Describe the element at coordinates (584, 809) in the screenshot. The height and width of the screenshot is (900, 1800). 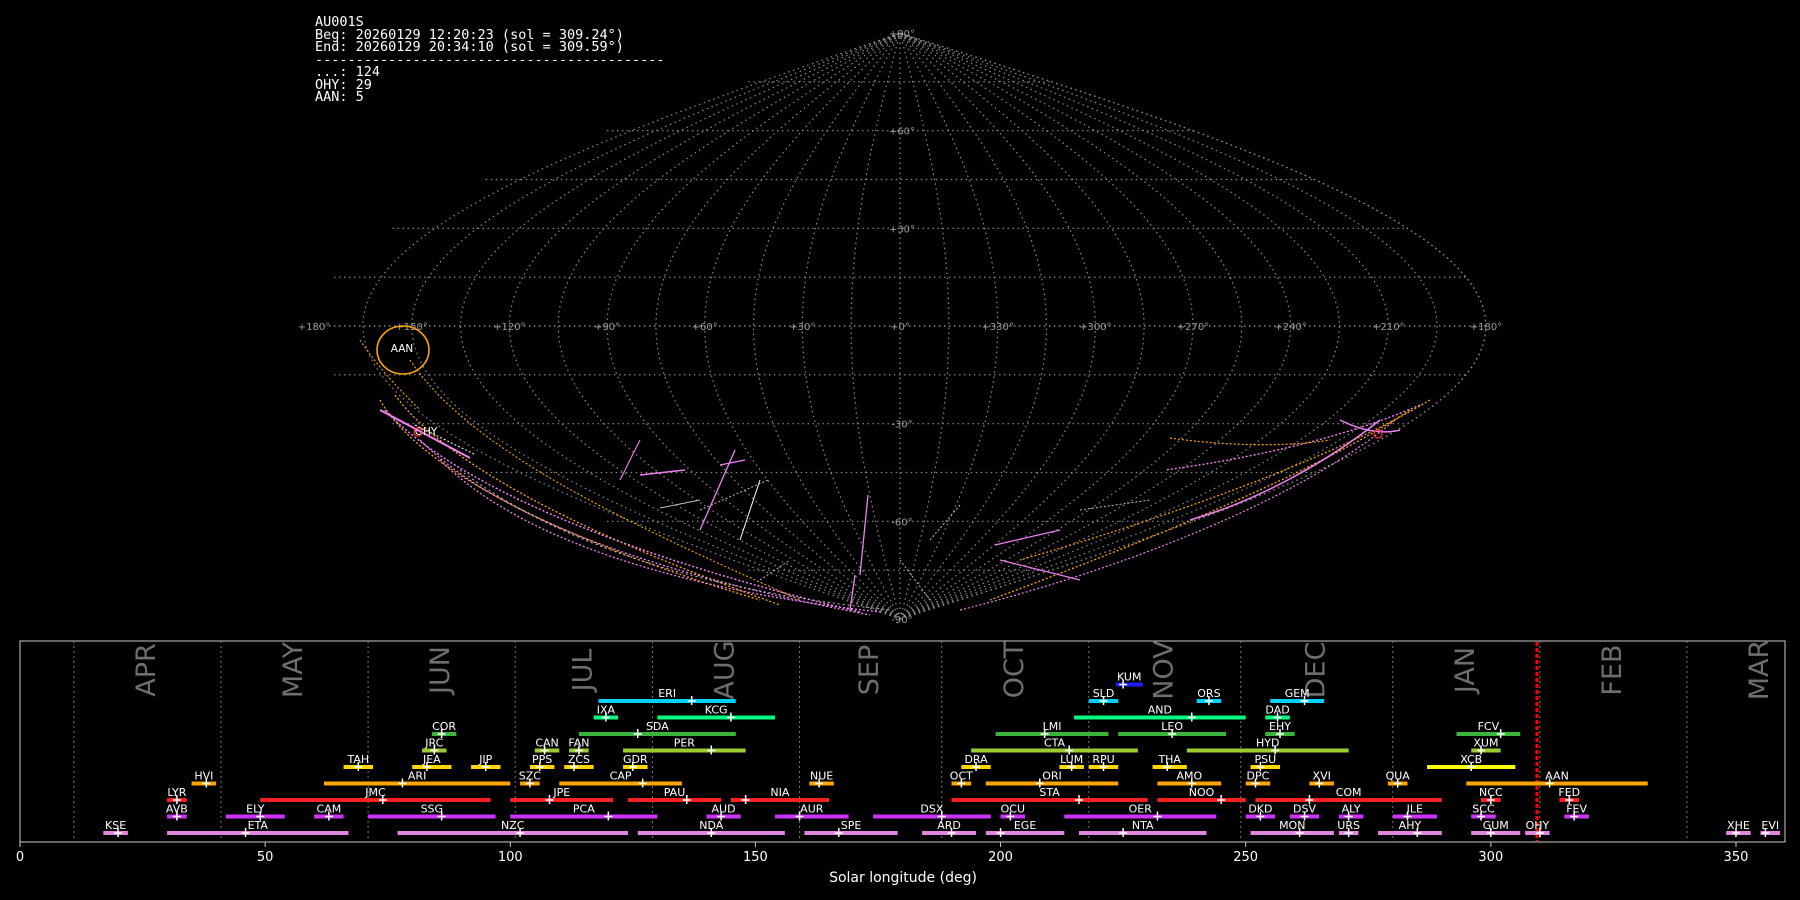
I see `shower-label: PCA` at that location.